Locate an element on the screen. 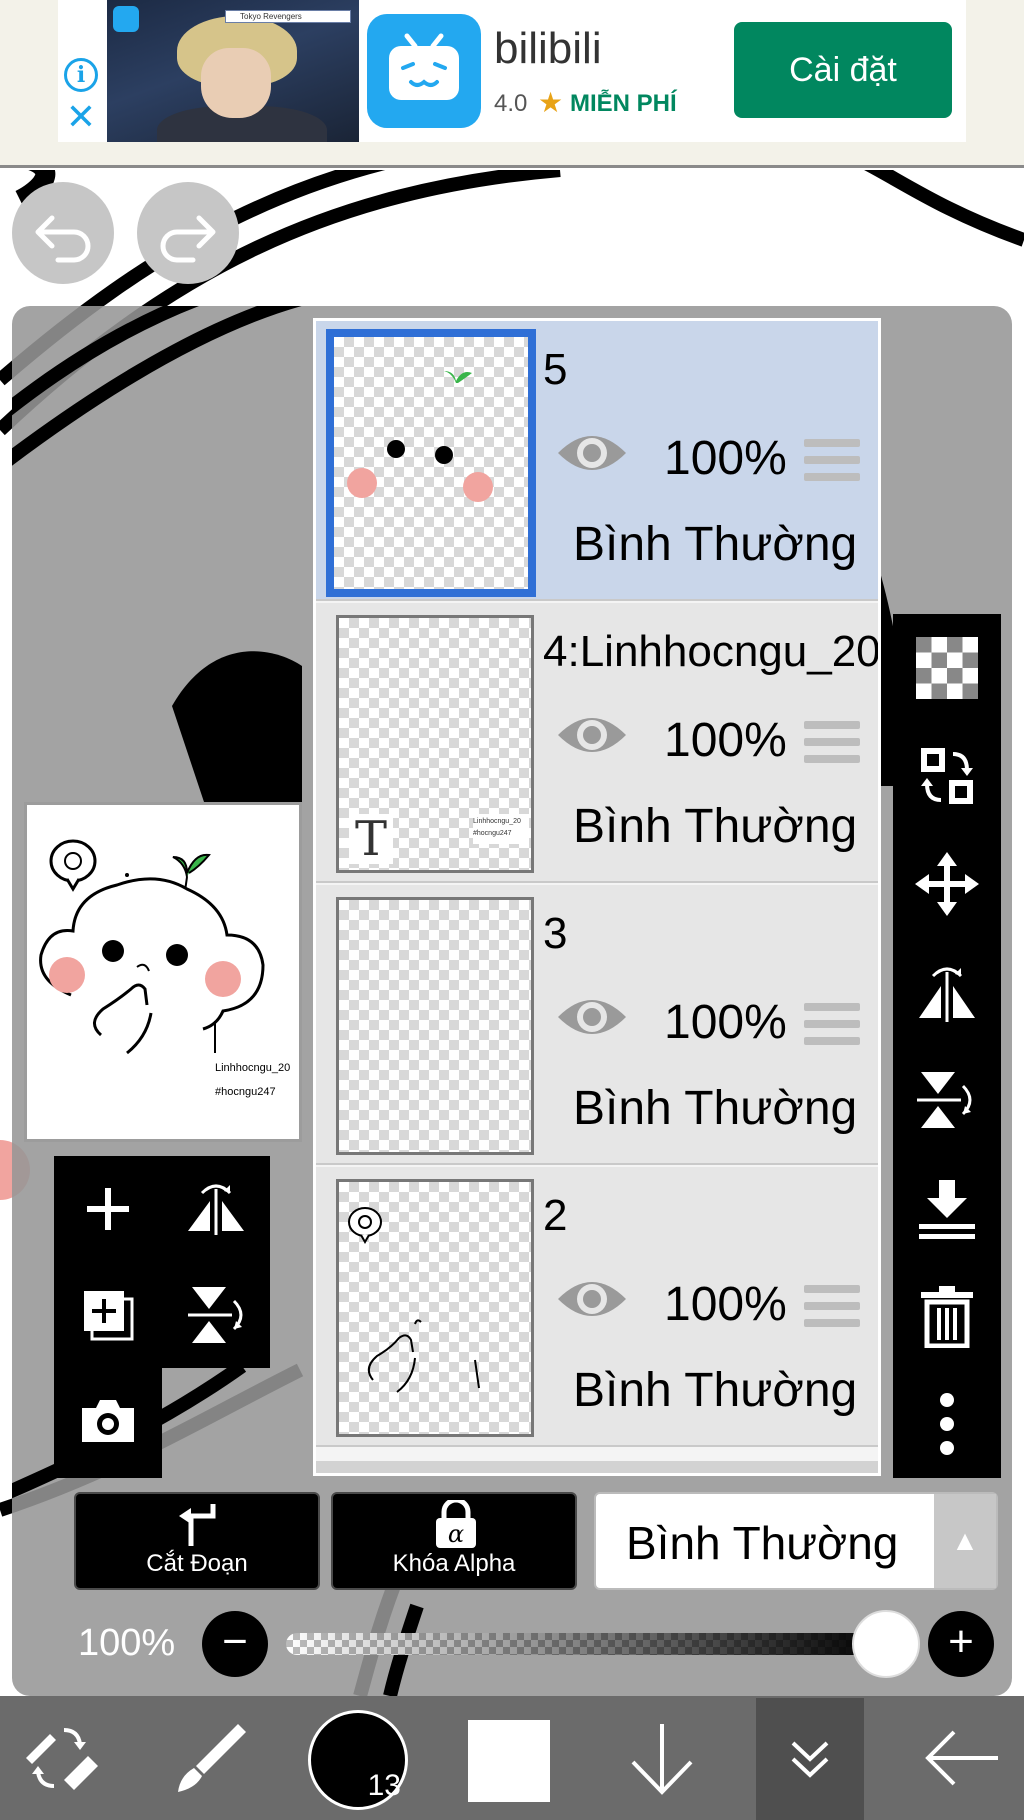 Image resolution: width=1024 pixels, height=1820 pixels. flip-layer-vertical-button is located at coordinates (216, 1315).